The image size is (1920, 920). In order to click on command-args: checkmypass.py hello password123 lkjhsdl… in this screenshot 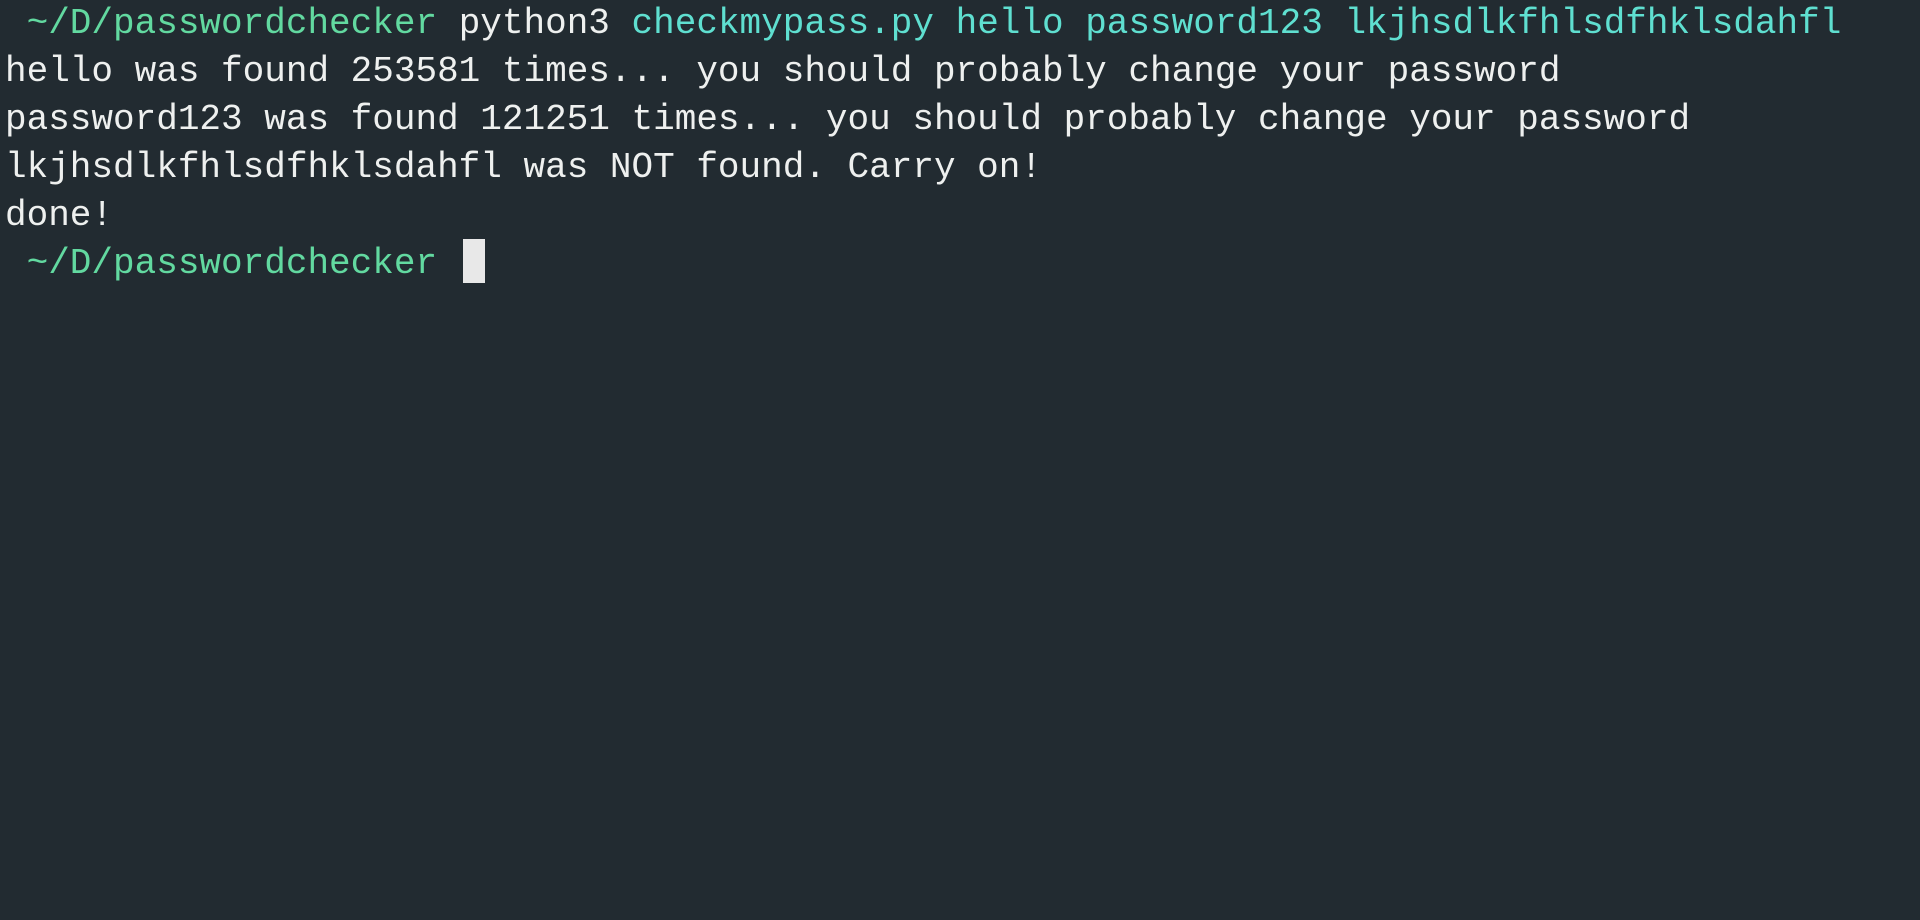, I will do `click(1236, 23)`.